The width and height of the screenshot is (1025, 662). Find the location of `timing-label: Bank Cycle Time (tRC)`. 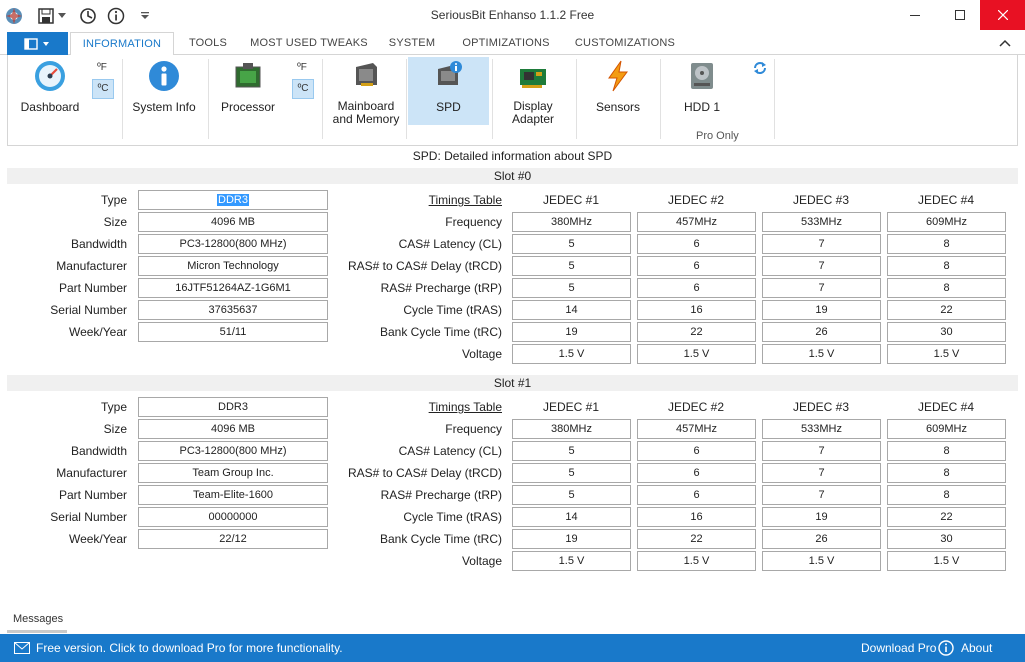

timing-label: Bank Cycle Time (tRC) is located at coordinates (440, 539).